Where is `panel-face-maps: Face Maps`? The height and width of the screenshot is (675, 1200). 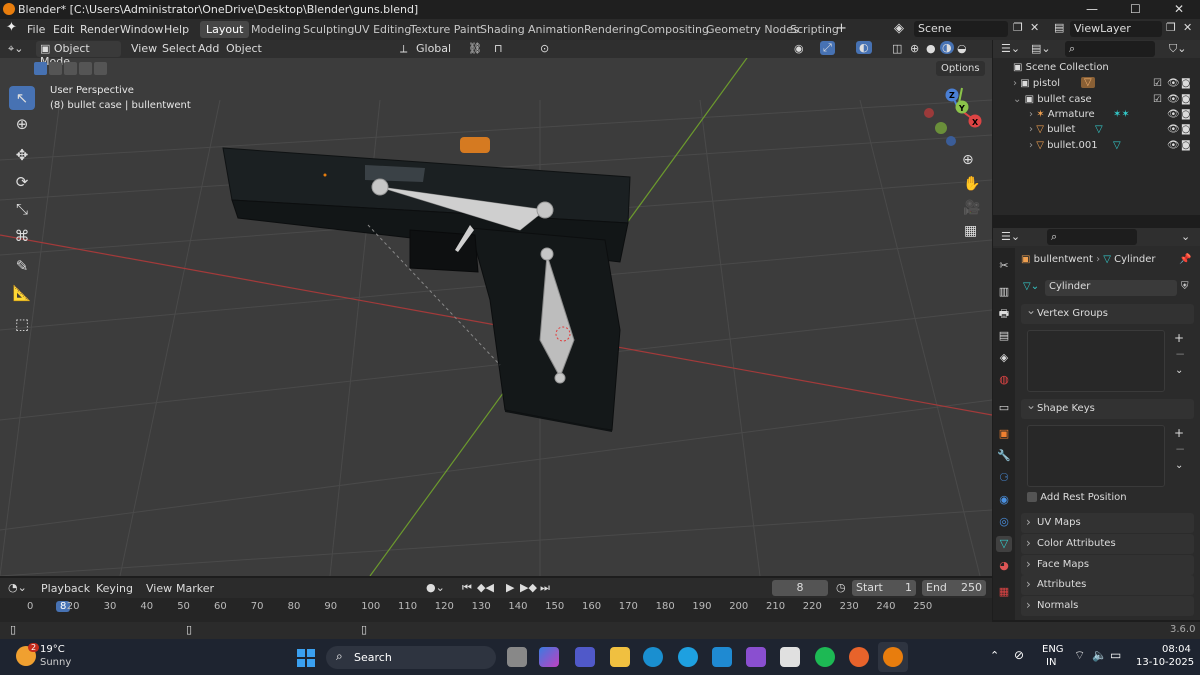 panel-face-maps: Face Maps is located at coordinates (1107, 565).